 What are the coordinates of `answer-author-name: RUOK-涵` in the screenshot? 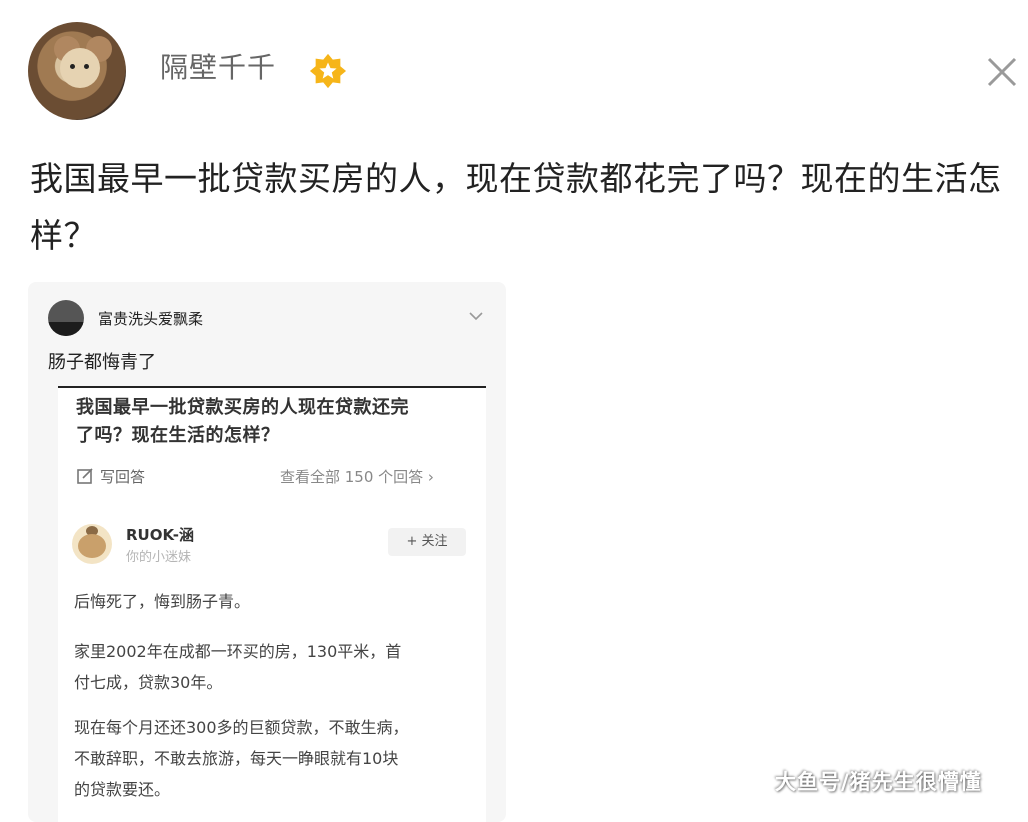 It's located at (160, 534).